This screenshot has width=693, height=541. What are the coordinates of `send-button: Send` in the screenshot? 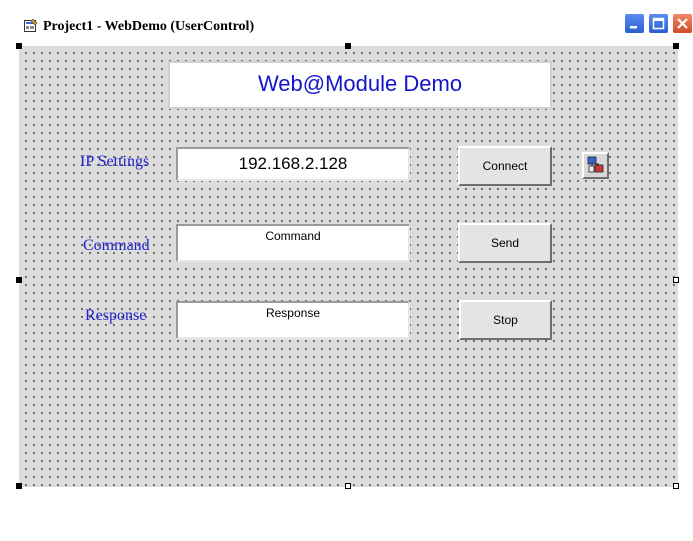 It's located at (505, 243).